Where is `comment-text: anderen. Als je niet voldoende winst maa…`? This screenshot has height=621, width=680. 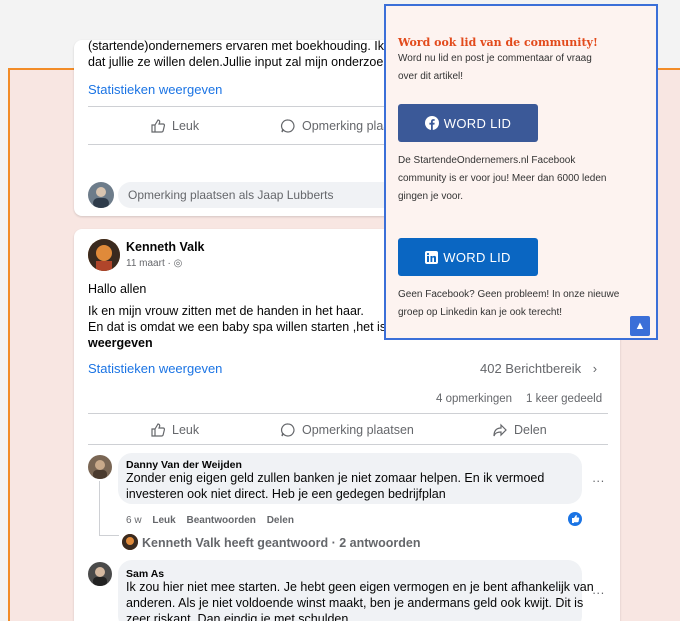
comment-text: anderen. Als je niet voldoende winst maa… is located at coordinates (355, 603).